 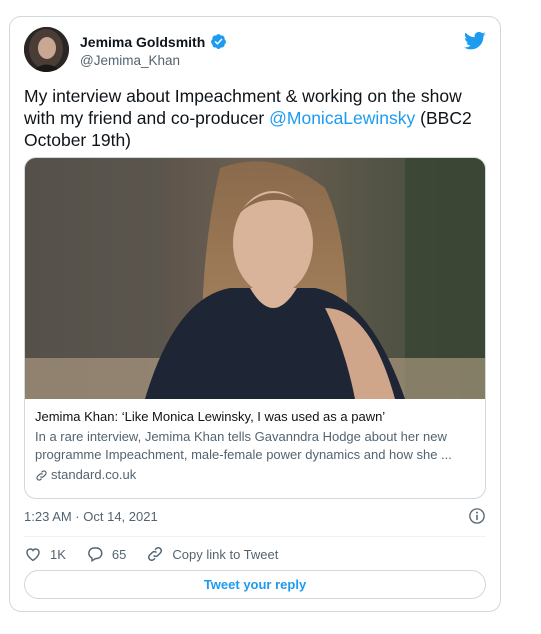 What do you see at coordinates (94, 474) in the screenshot?
I see `link-preview-domain: standard.co.uk` at bounding box center [94, 474].